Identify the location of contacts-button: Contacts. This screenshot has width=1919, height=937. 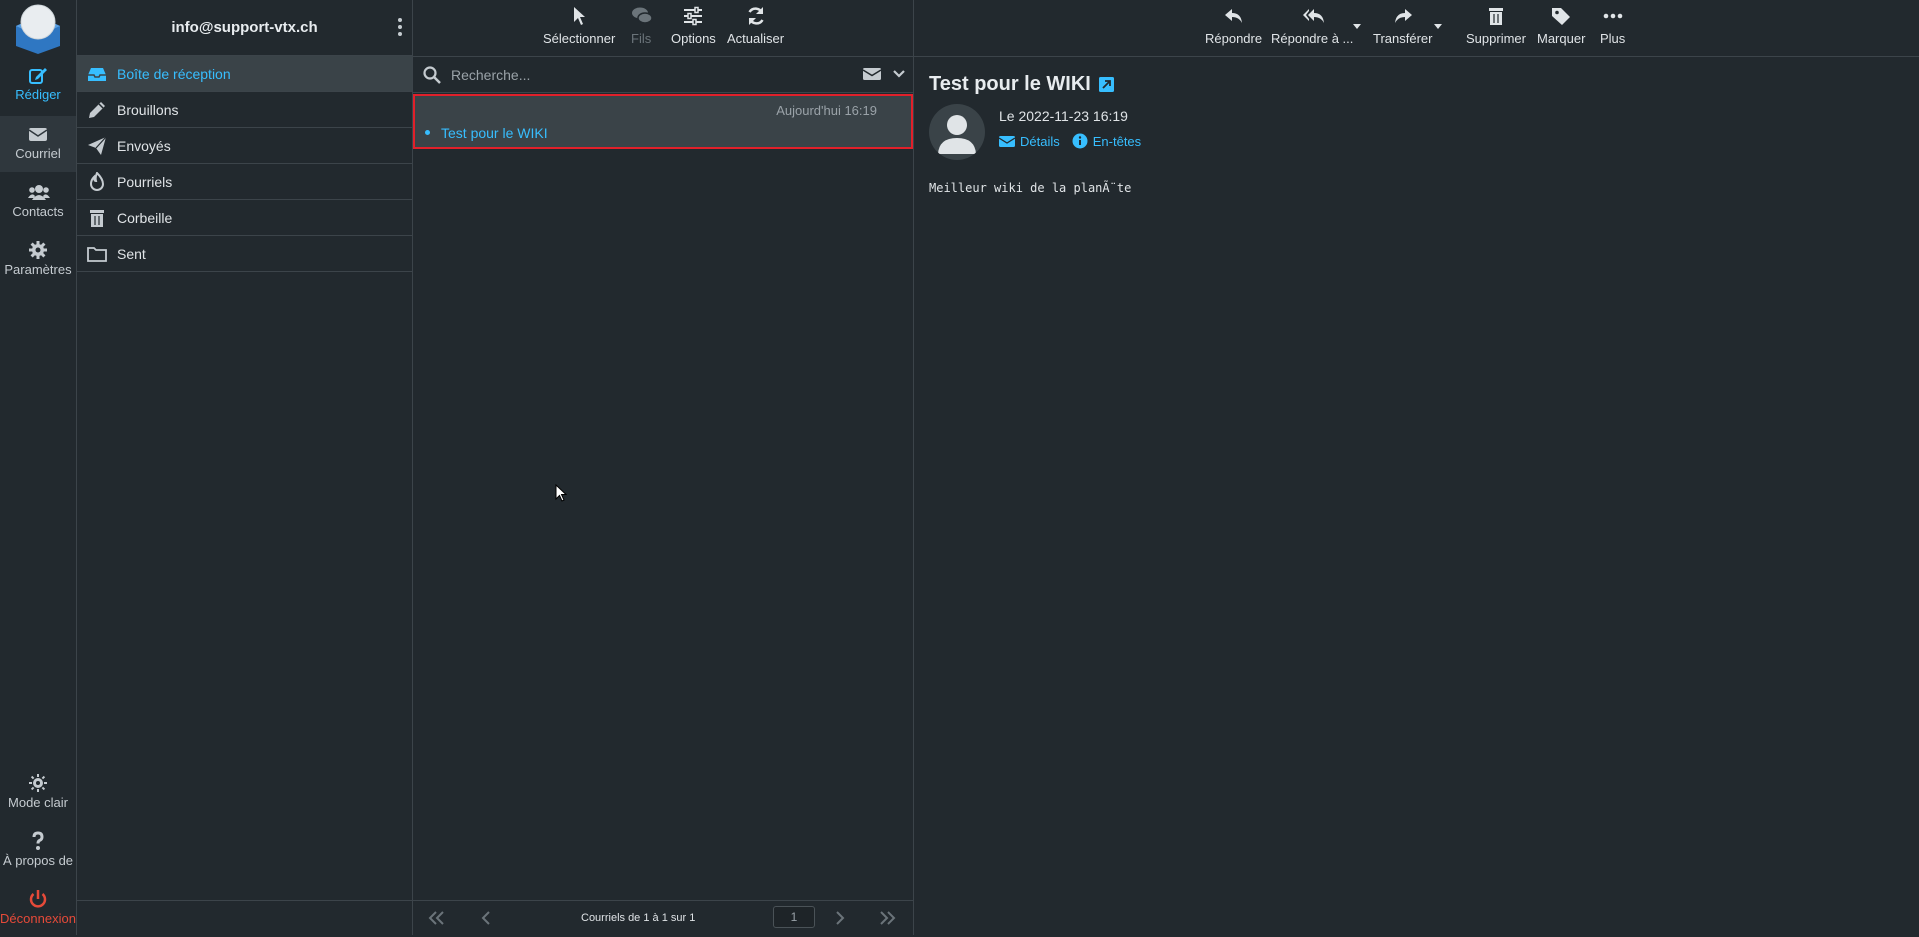
(38, 202).